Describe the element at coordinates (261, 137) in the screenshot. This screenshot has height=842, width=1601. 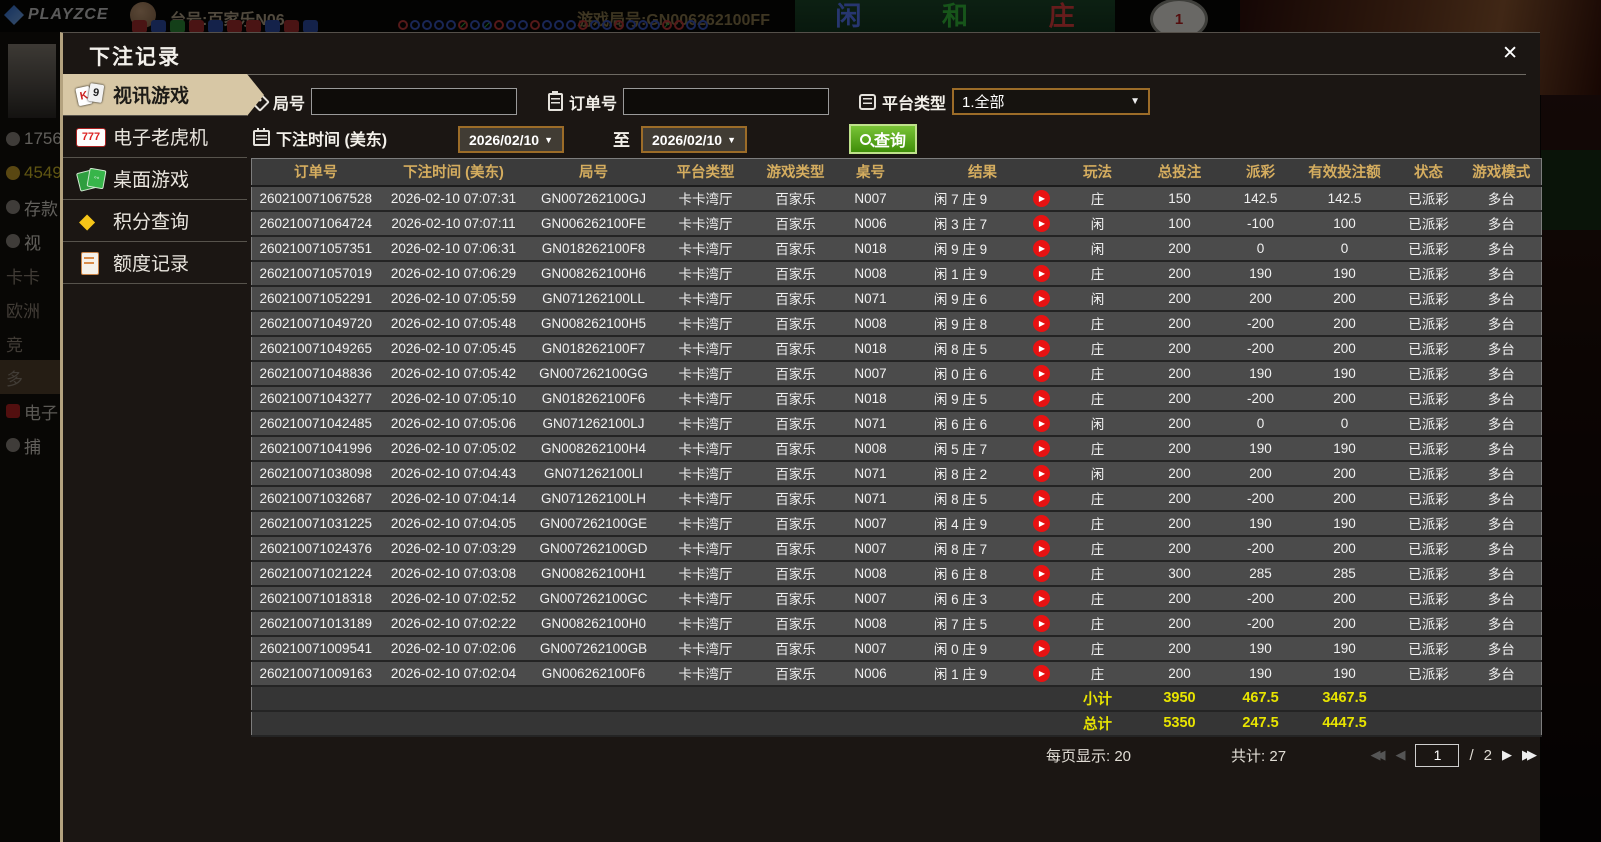
I see `calendar-icon` at that location.